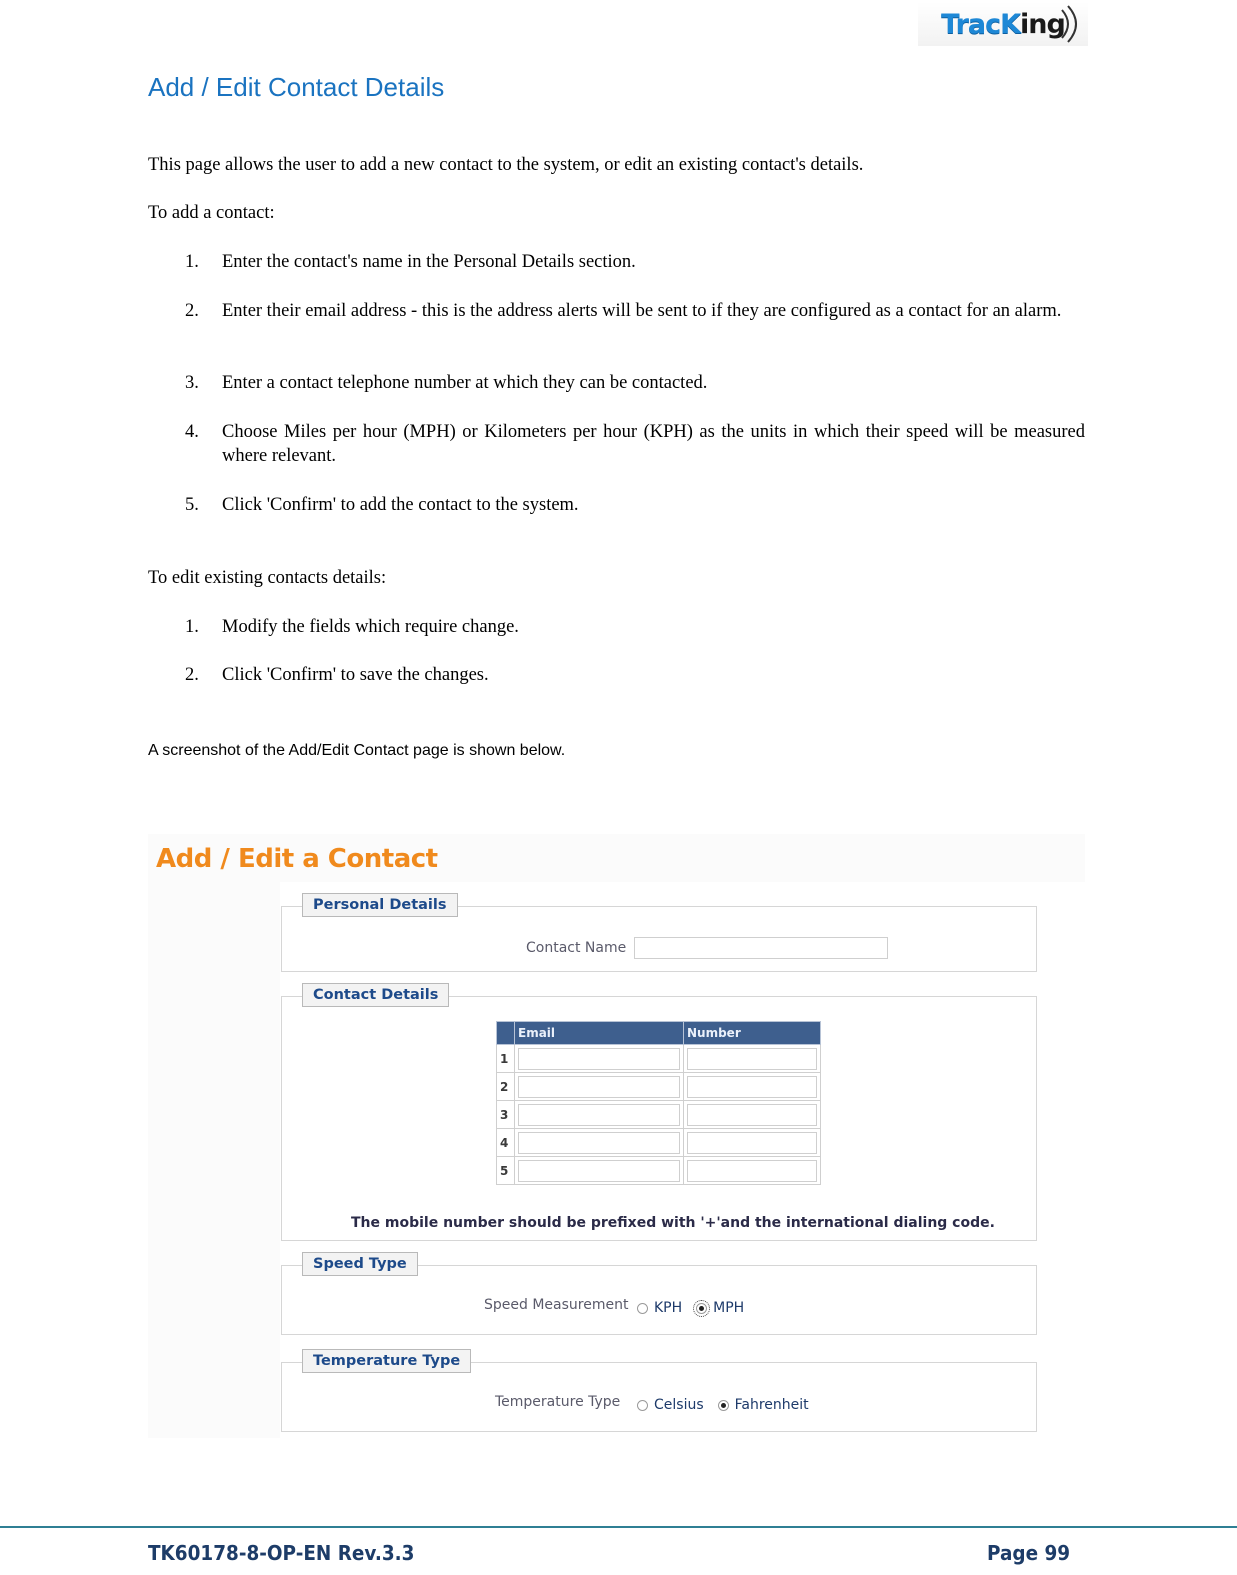  Describe the element at coordinates (192, 383) in the screenshot. I see `step-number: 3.` at that location.